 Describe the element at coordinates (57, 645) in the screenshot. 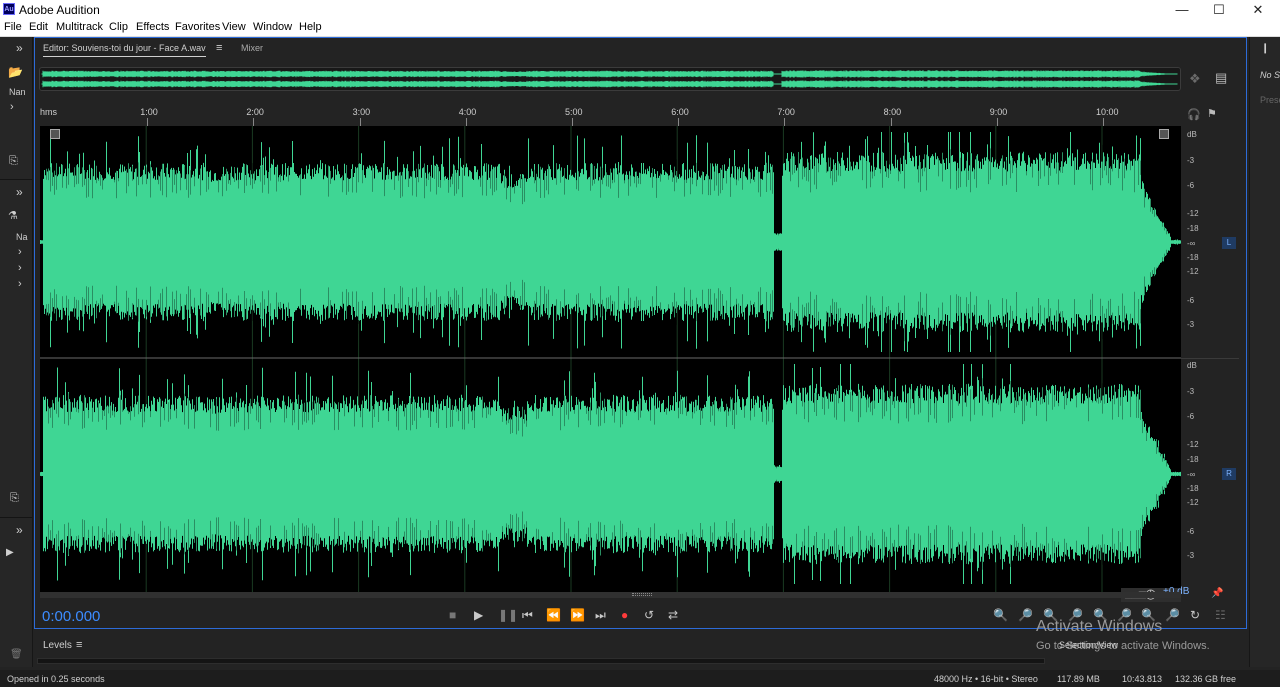

I see `levels-label: Levels` at that location.